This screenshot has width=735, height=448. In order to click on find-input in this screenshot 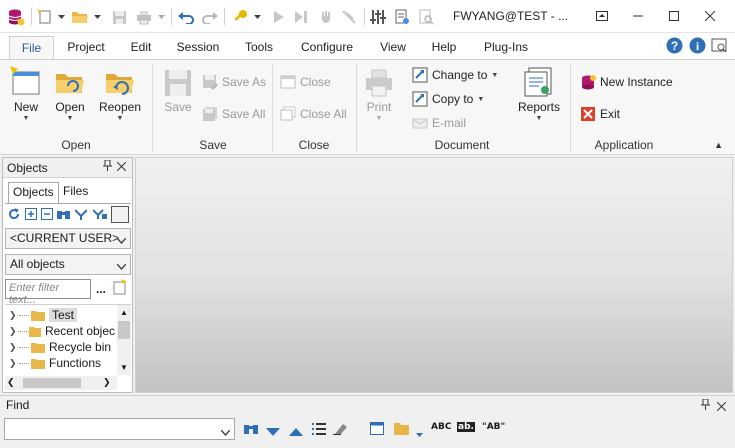, I will do `click(119, 429)`.